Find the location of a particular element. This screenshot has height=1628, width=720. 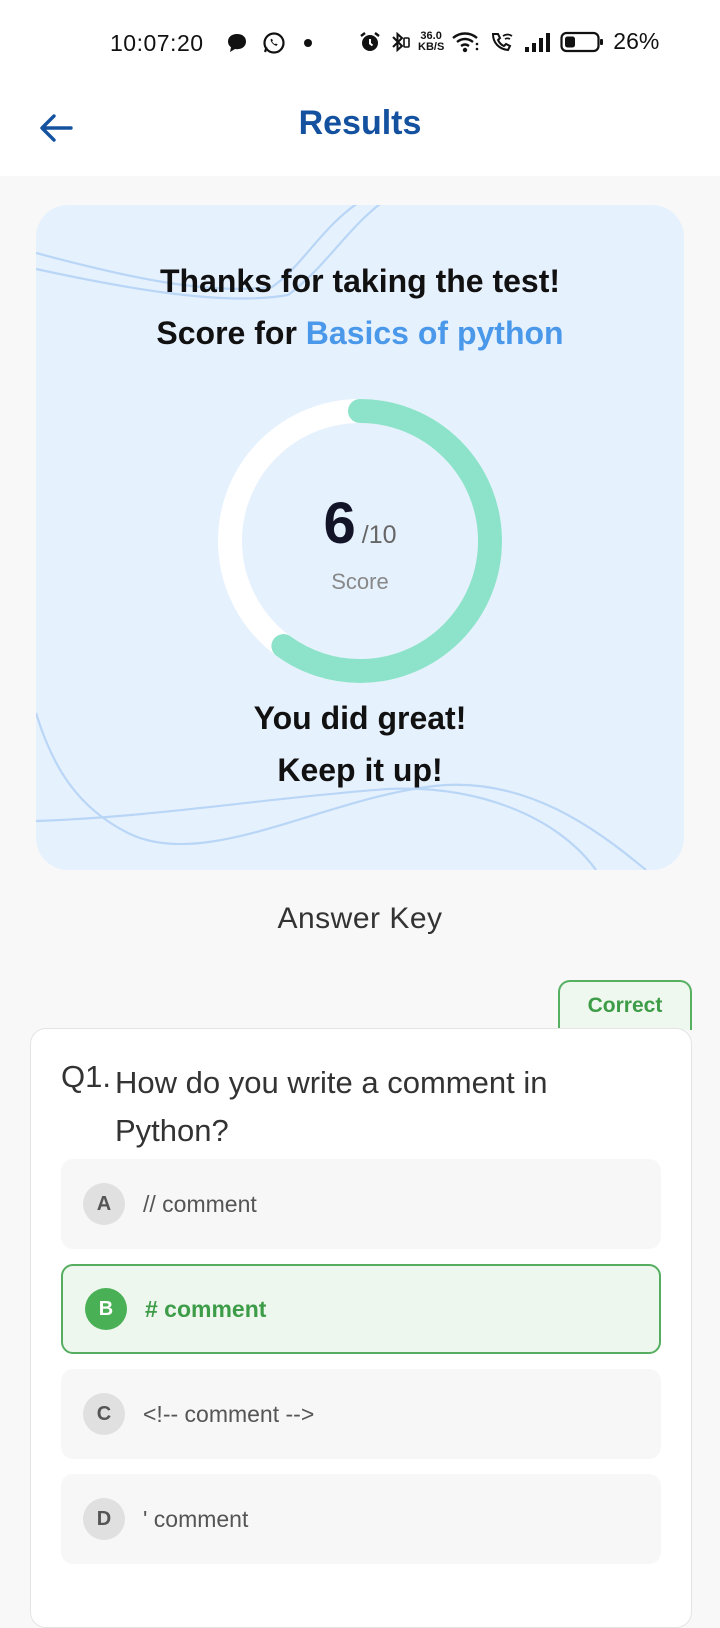

option-a: A // comment is located at coordinates (361, 1204).